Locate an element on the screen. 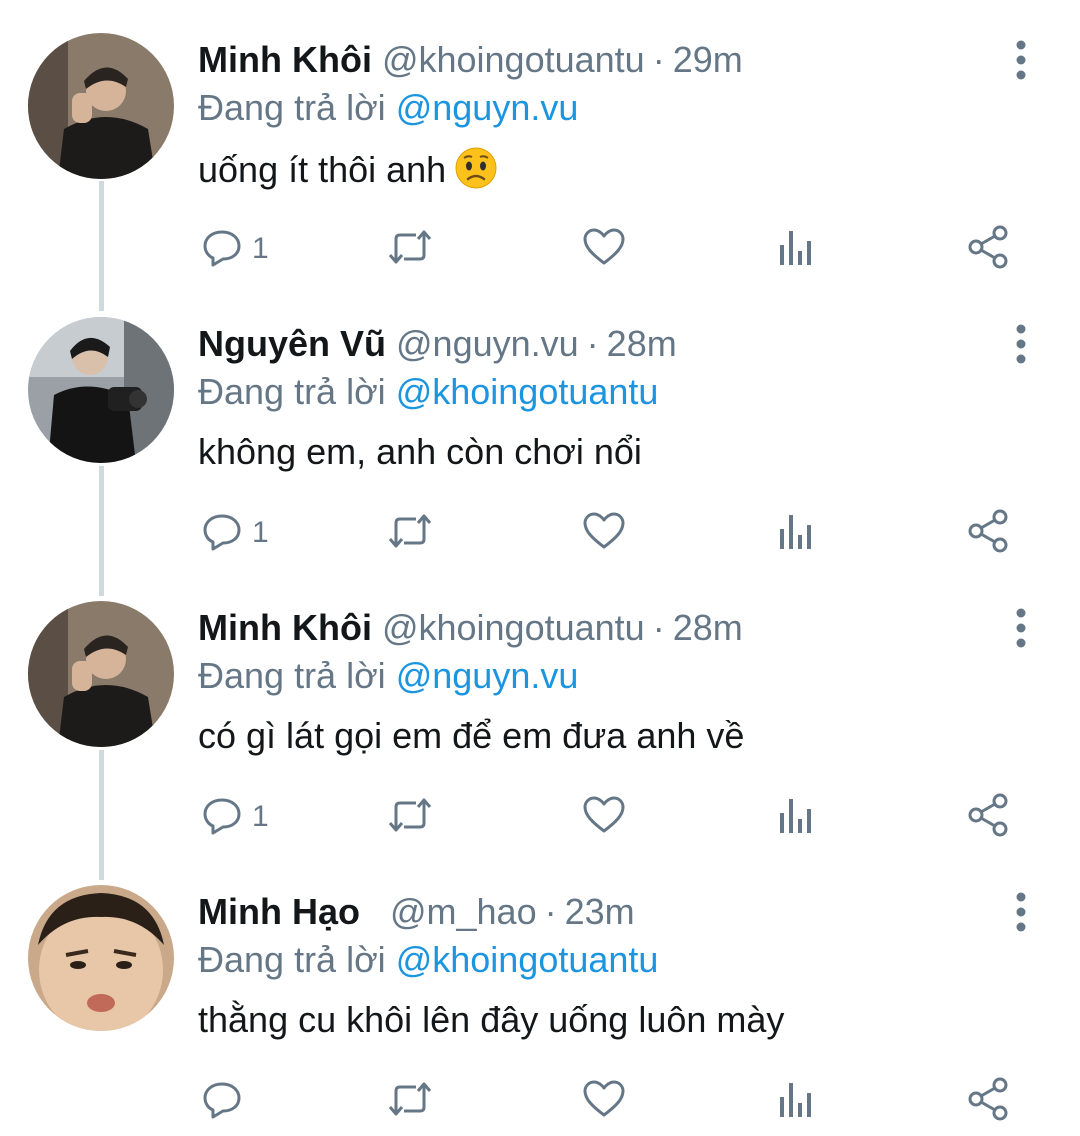  action-bar is located at coordinates (613, 1101).